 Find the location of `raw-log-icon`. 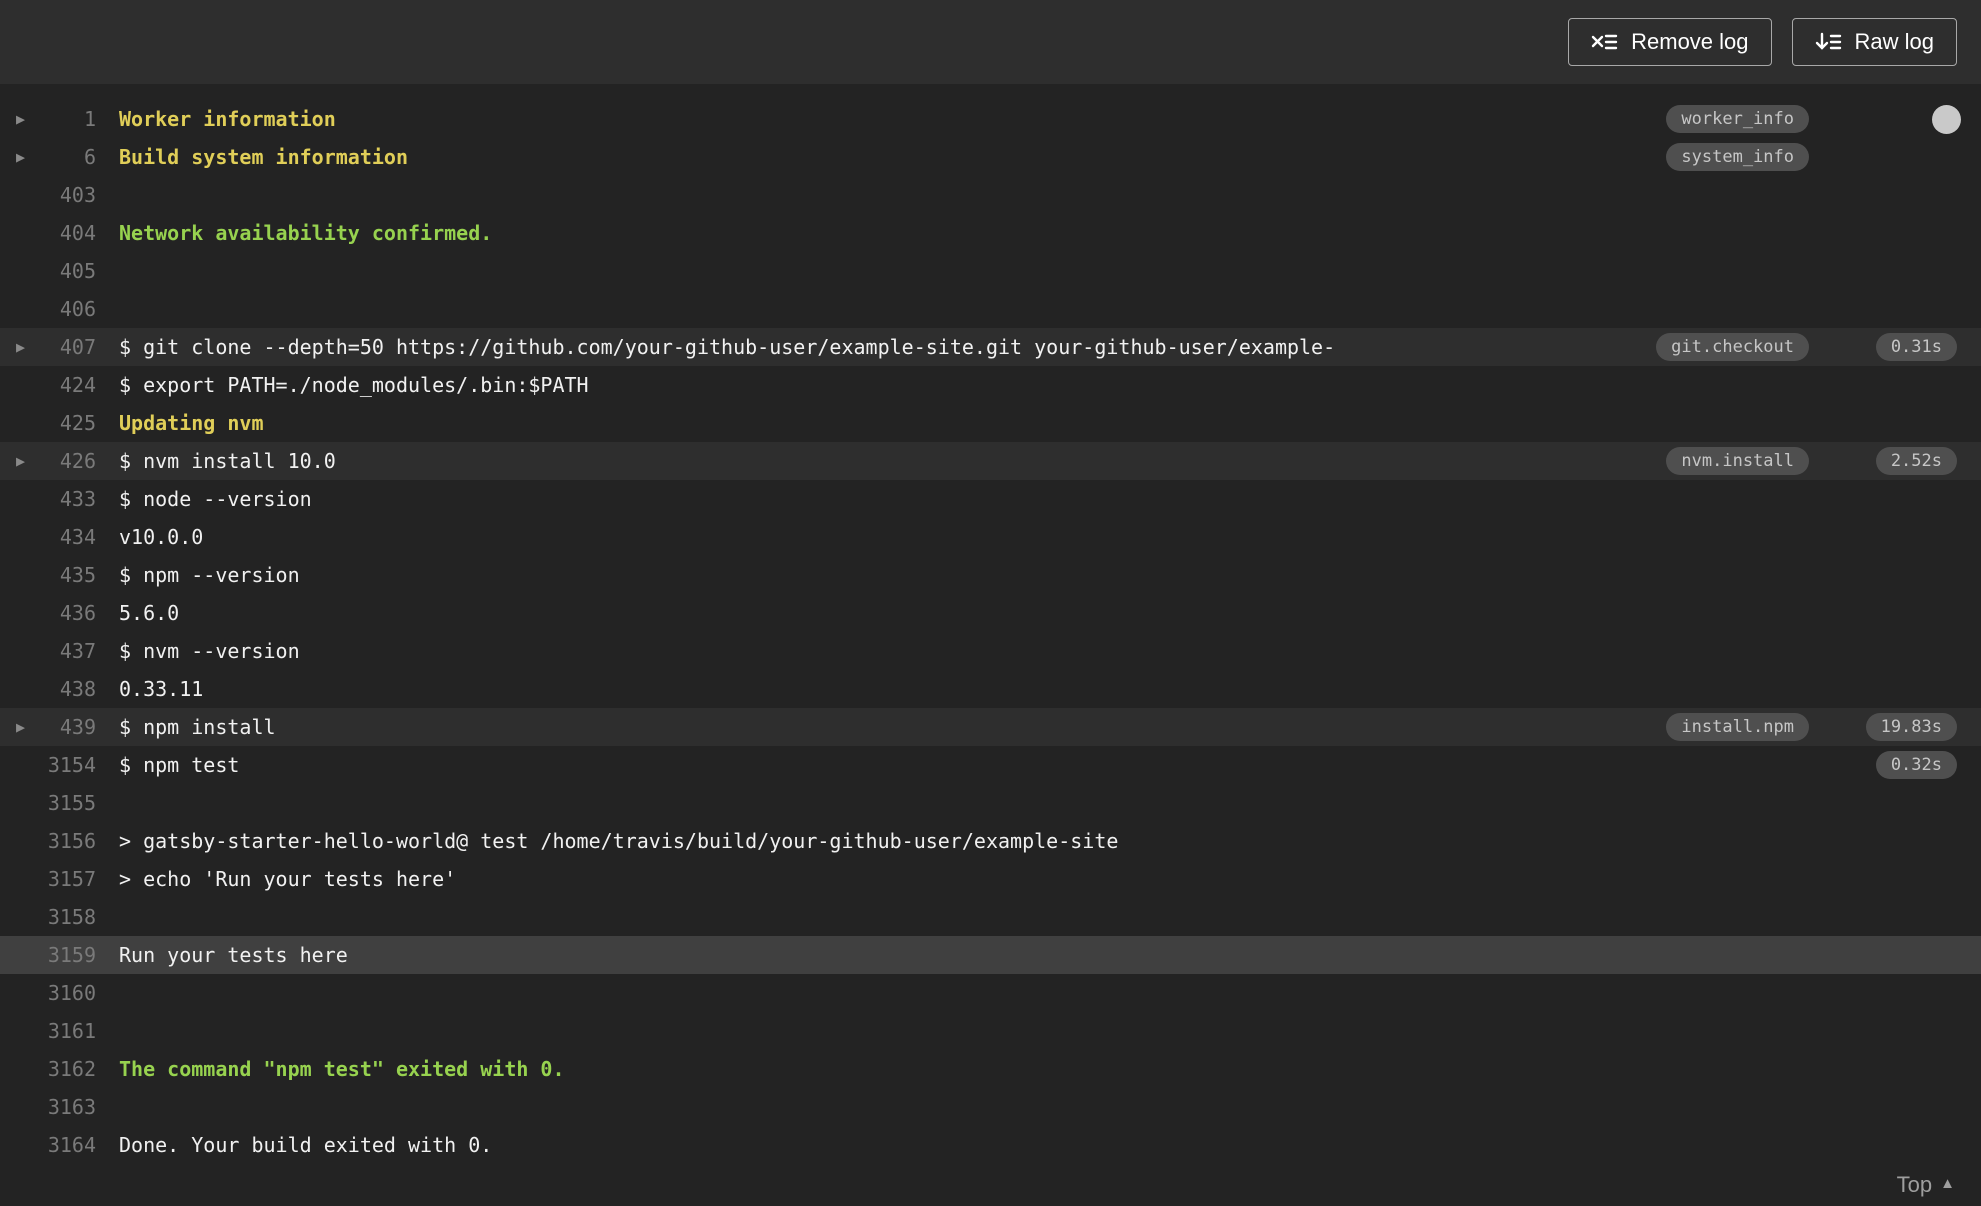

raw-log-icon is located at coordinates (1828, 41).